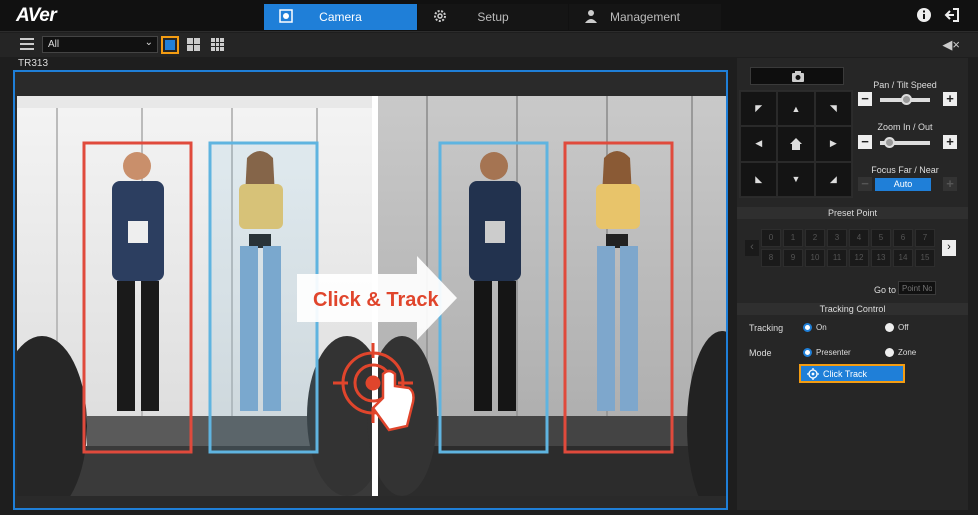 The height and width of the screenshot is (515, 978). Describe the element at coordinates (865, 184) in the screenshot. I see `focus-far-button: −` at that location.